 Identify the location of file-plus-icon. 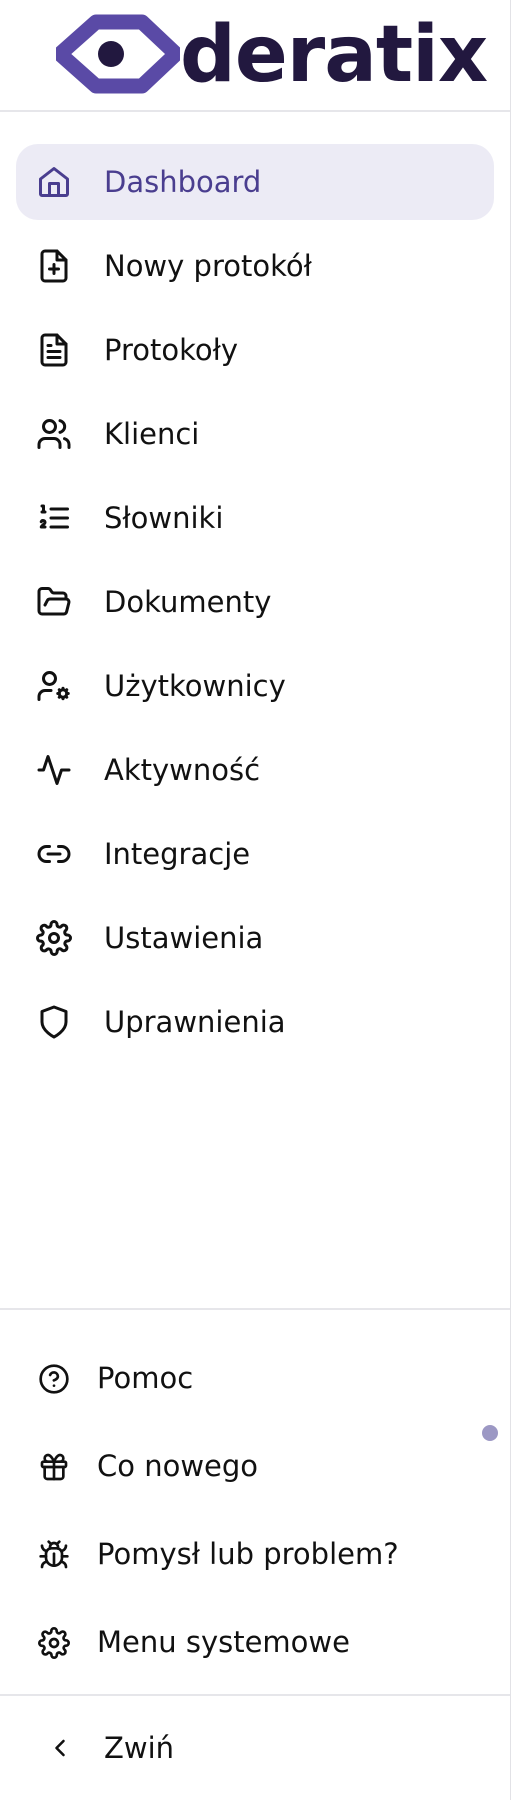
(54, 266).